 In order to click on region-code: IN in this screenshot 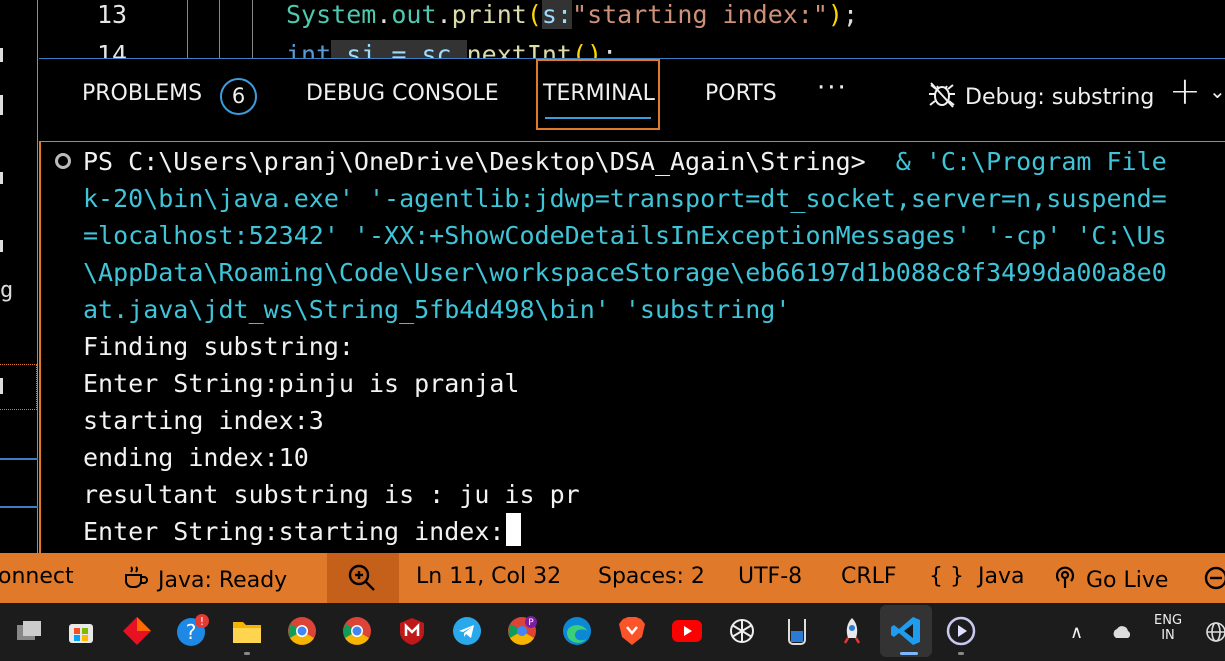, I will do `click(1168, 635)`.